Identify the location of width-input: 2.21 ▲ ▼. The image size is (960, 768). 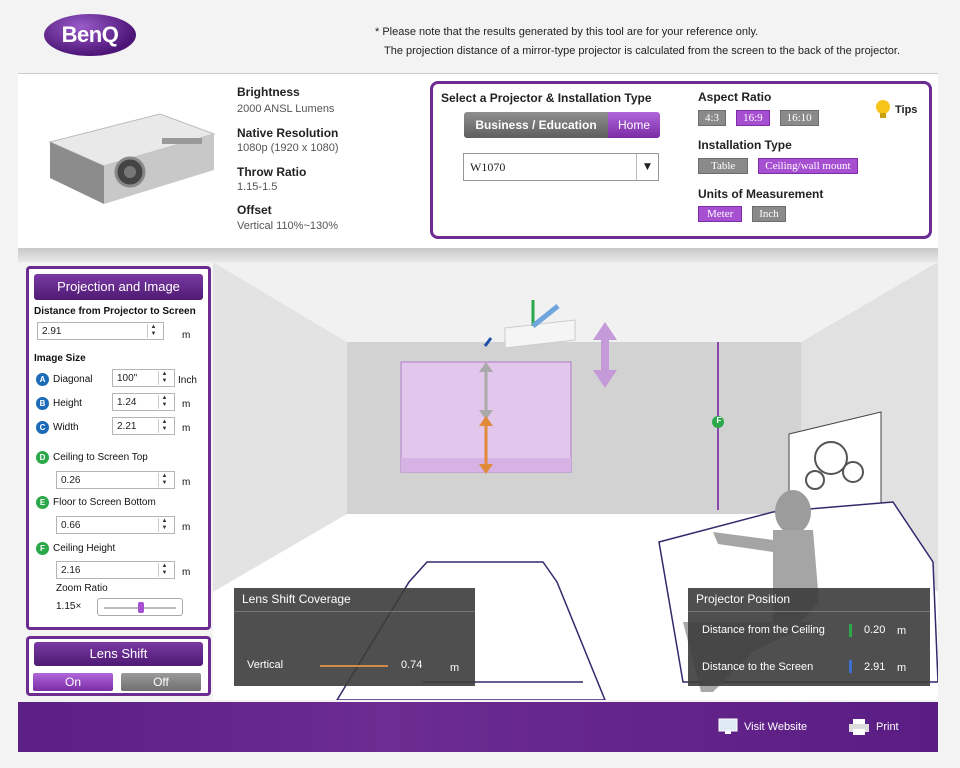
(143, 426).